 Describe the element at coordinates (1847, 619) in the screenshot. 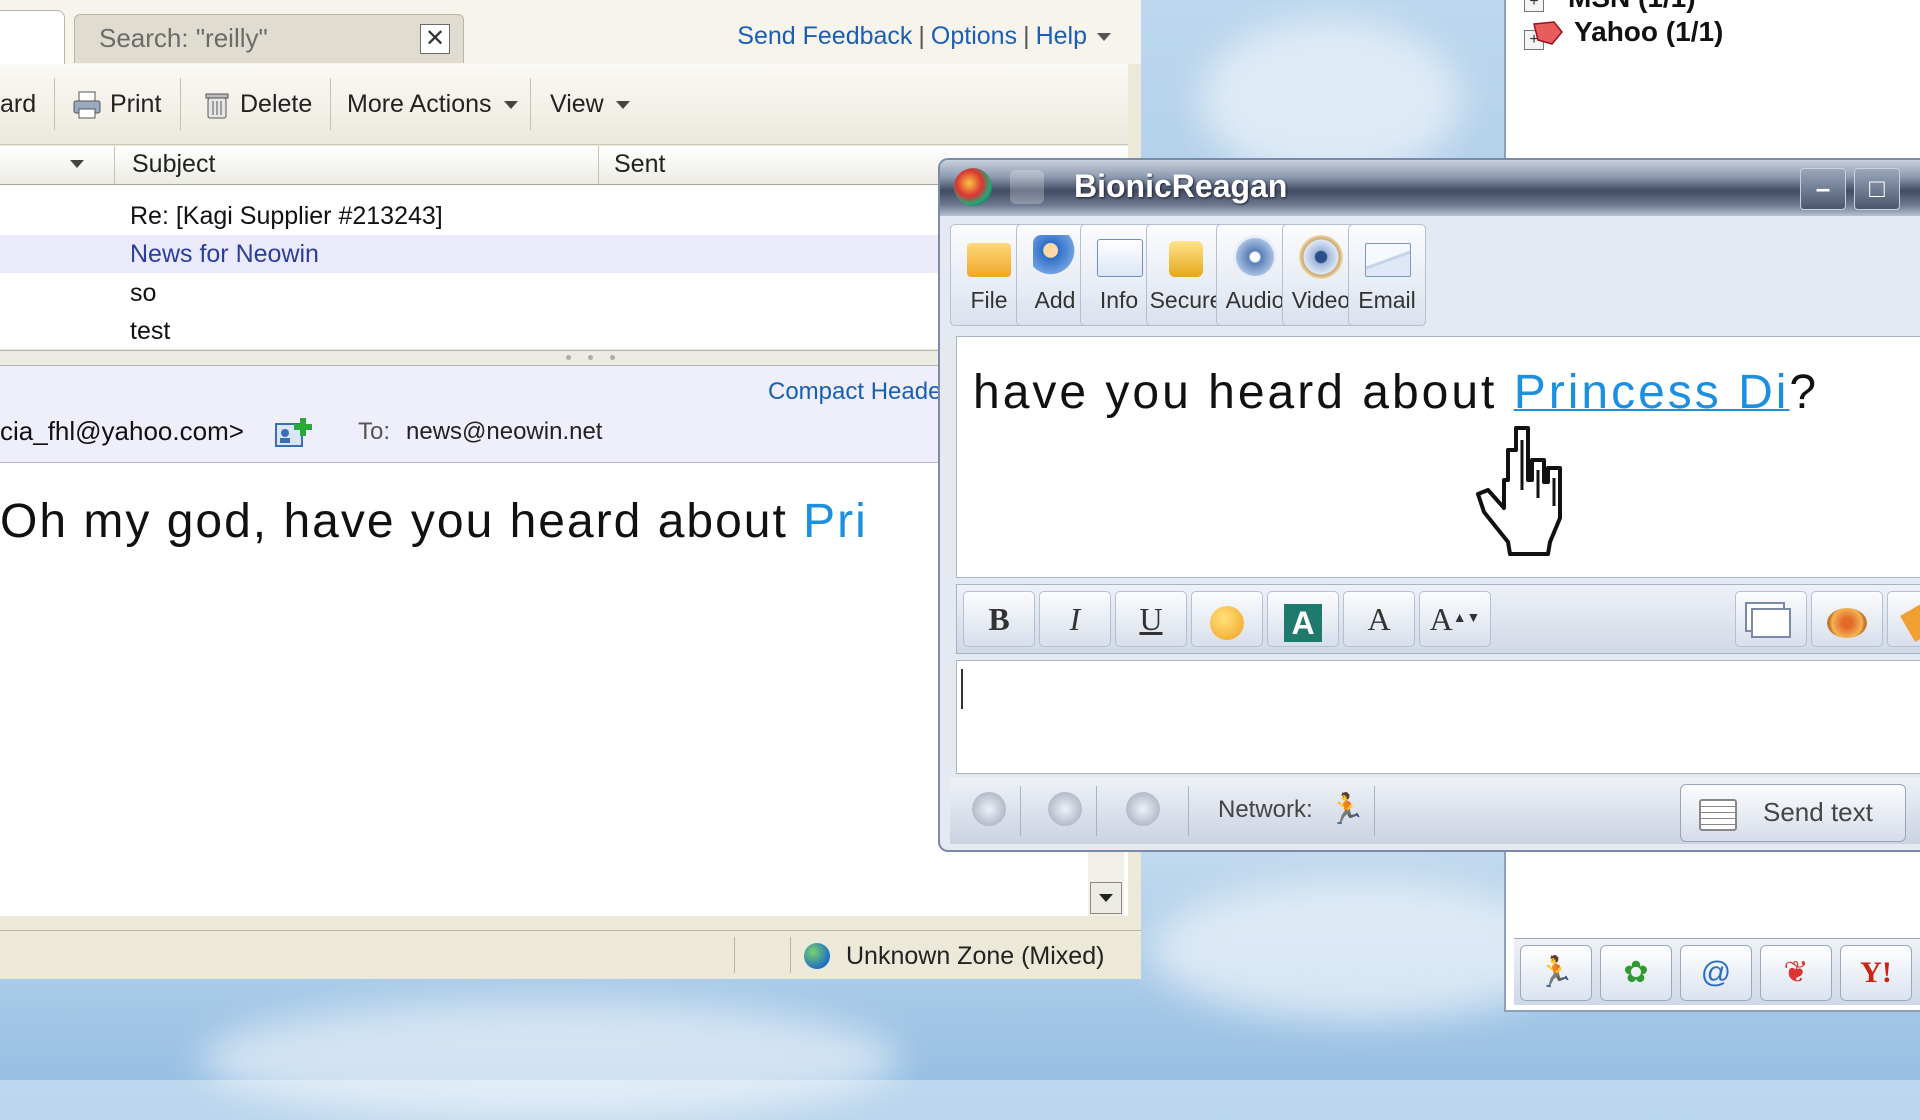

I see `pizza-button` at that location.